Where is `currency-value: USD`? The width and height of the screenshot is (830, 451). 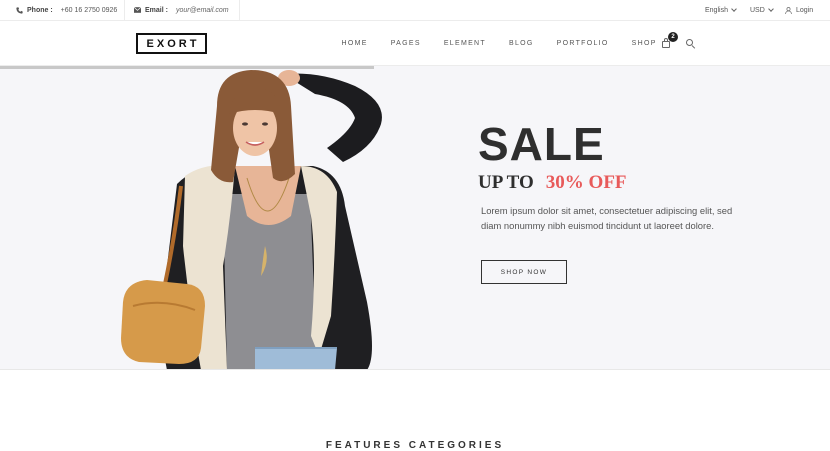
currency-value: USD is located at coordinates (757, 10).